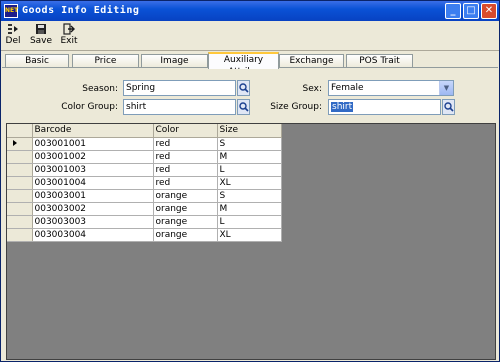  I want to click on table-row: 003003002 orange M, so click(144, 209).